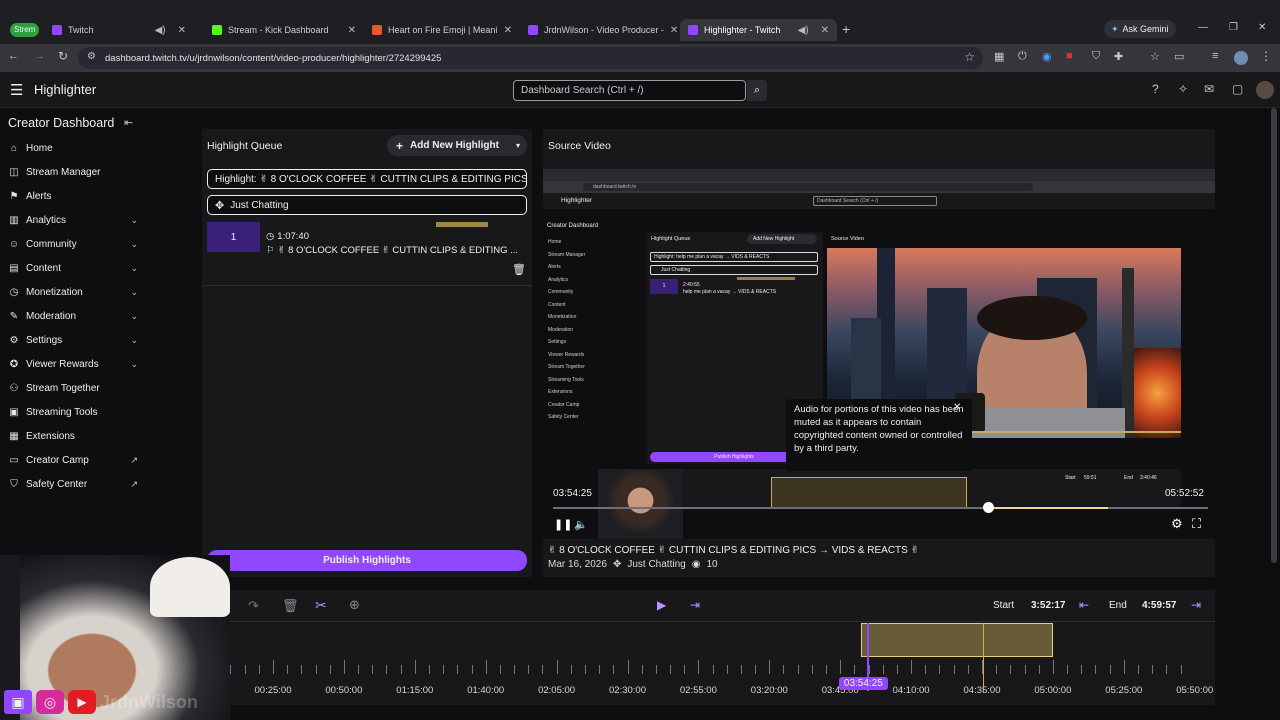 This screenshot has width=1280, height=720. What do you see at coordinates (354, 605) in the screenshot?
I see `add-segment-icon: ⊕` at bounding box center [354, 605].